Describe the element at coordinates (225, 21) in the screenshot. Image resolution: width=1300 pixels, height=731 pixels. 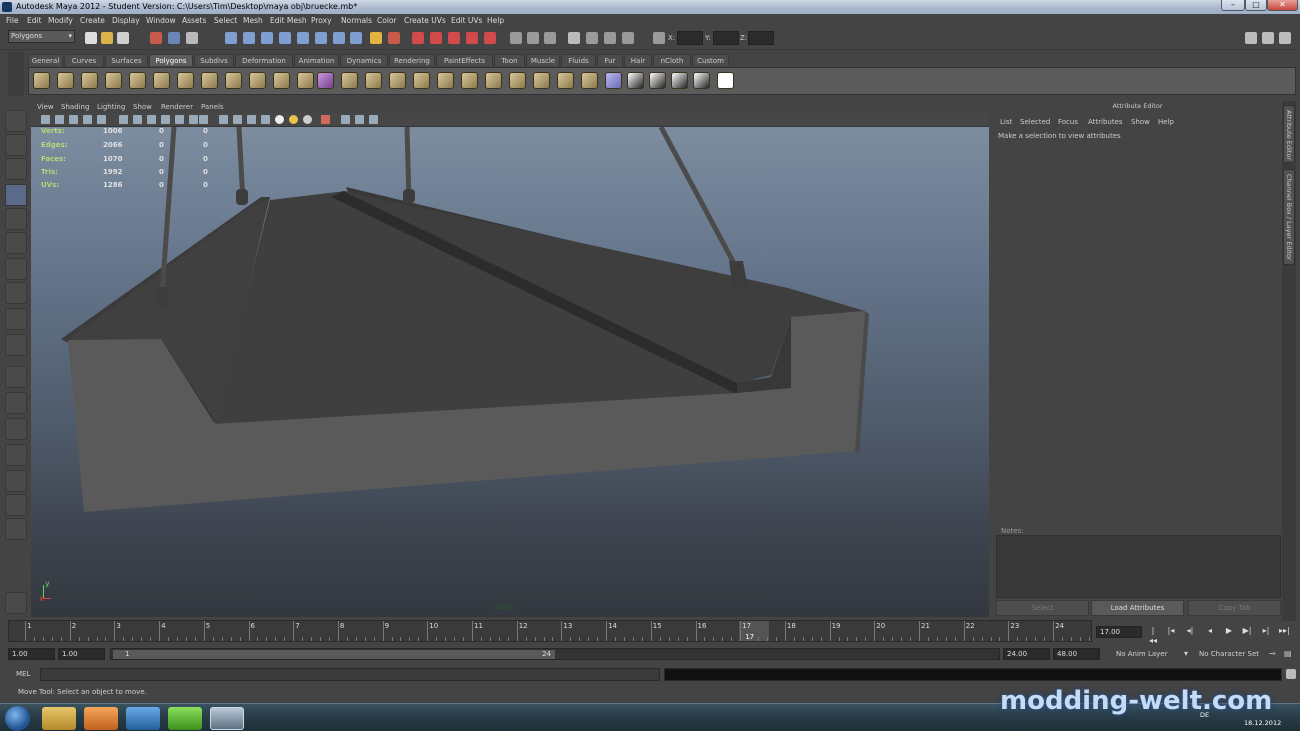
I see `menu-select: Select` at that location.